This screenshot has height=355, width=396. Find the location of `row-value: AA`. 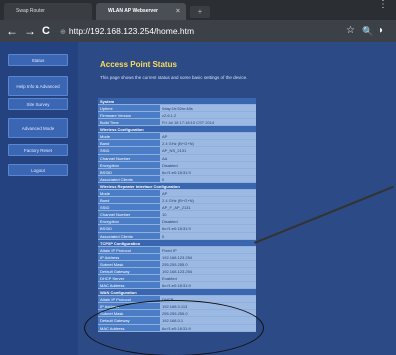

row-value: AA is located at coordinates (208, 157).